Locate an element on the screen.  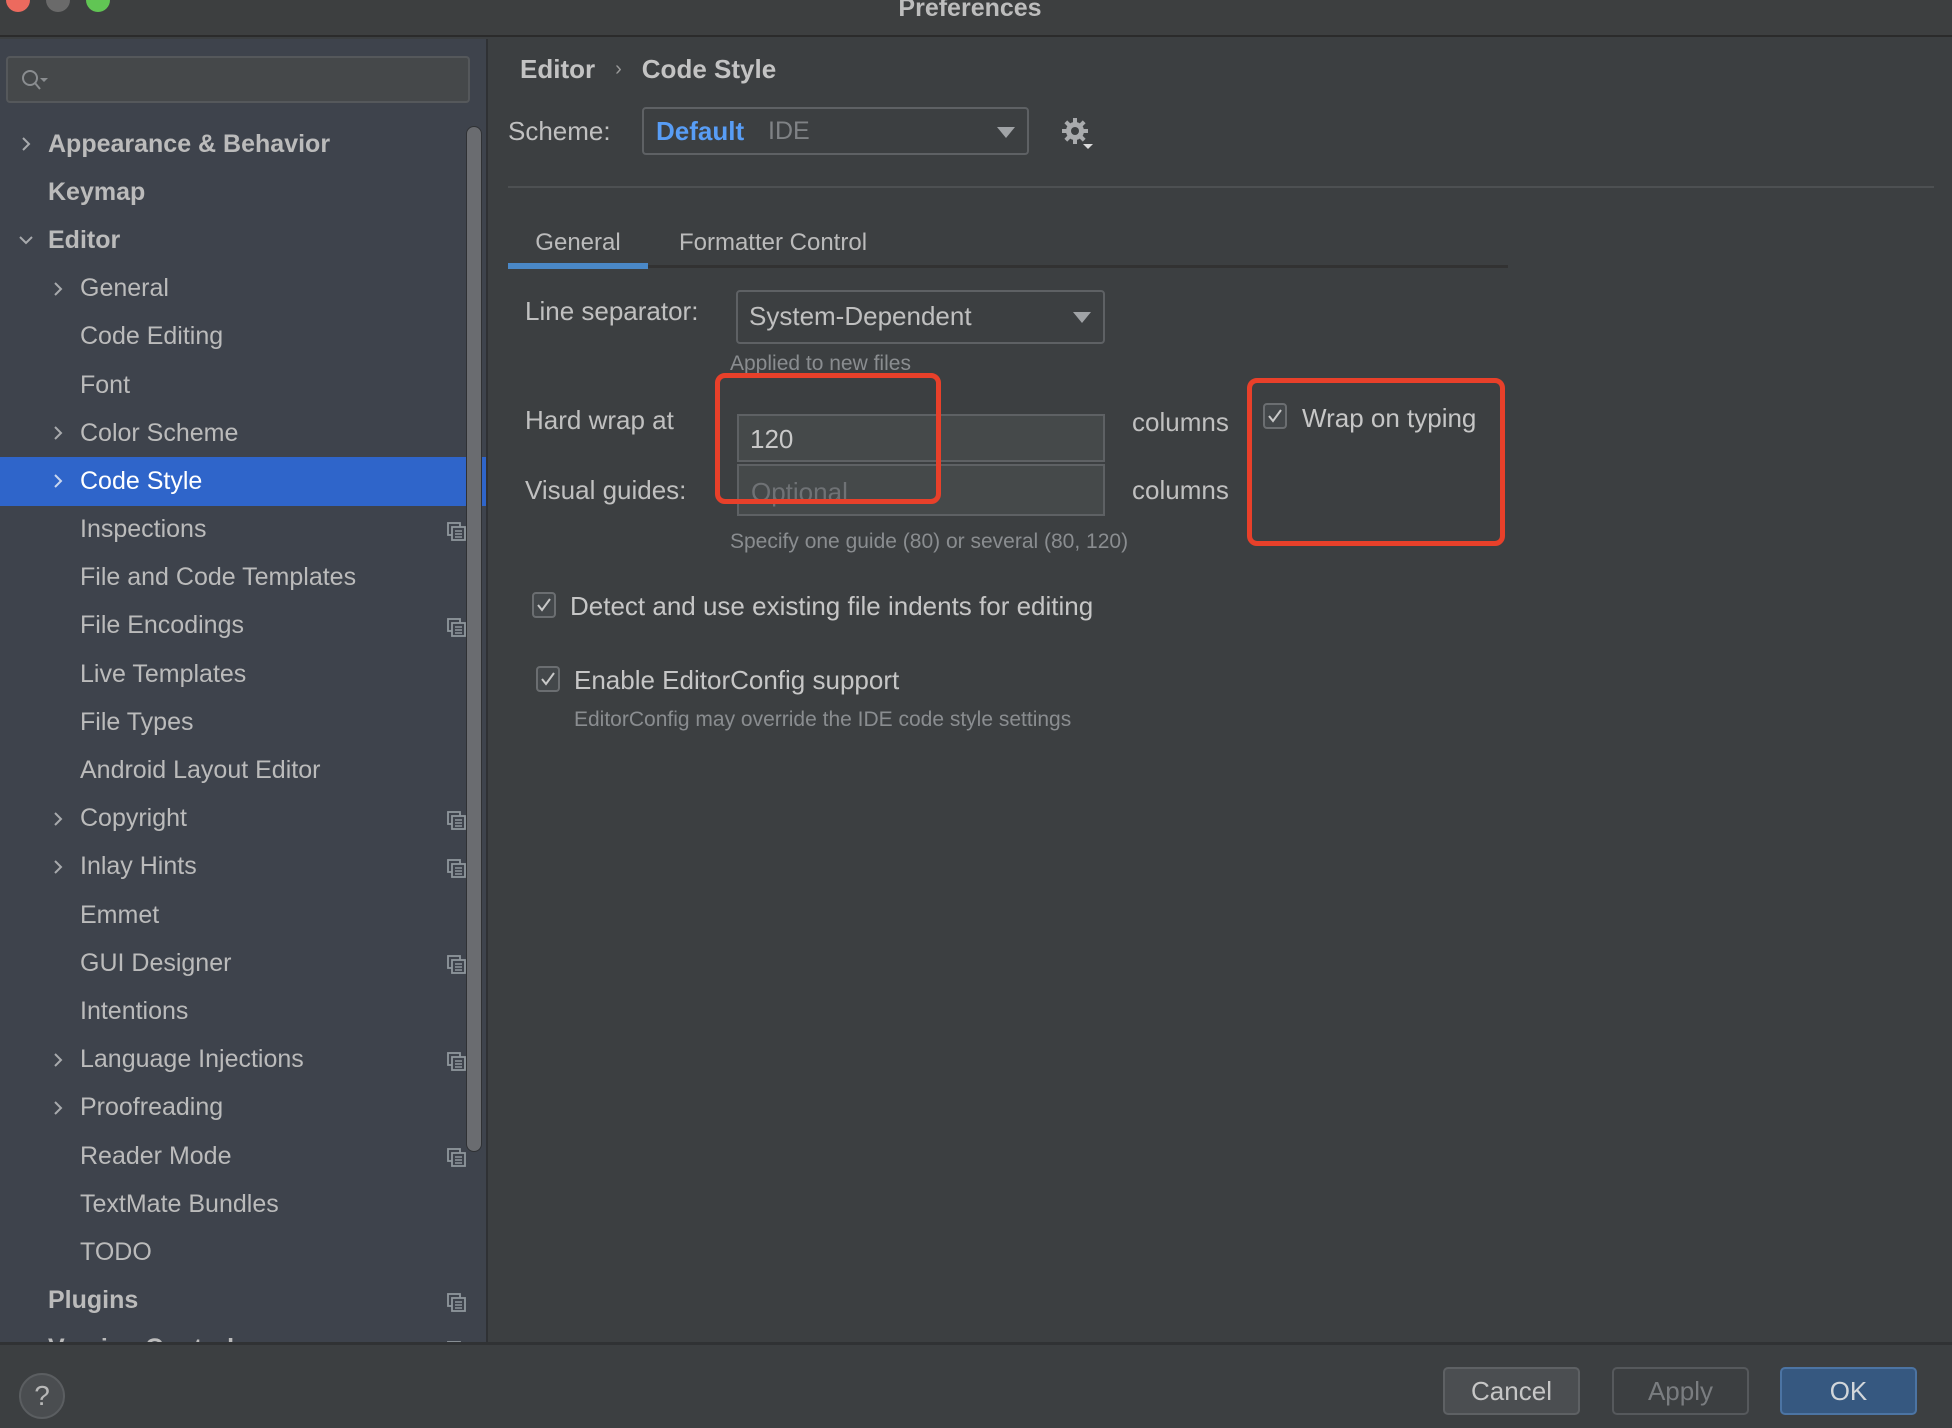
visual-guides-label: Visual guides: is located at coordinates (606, 490).